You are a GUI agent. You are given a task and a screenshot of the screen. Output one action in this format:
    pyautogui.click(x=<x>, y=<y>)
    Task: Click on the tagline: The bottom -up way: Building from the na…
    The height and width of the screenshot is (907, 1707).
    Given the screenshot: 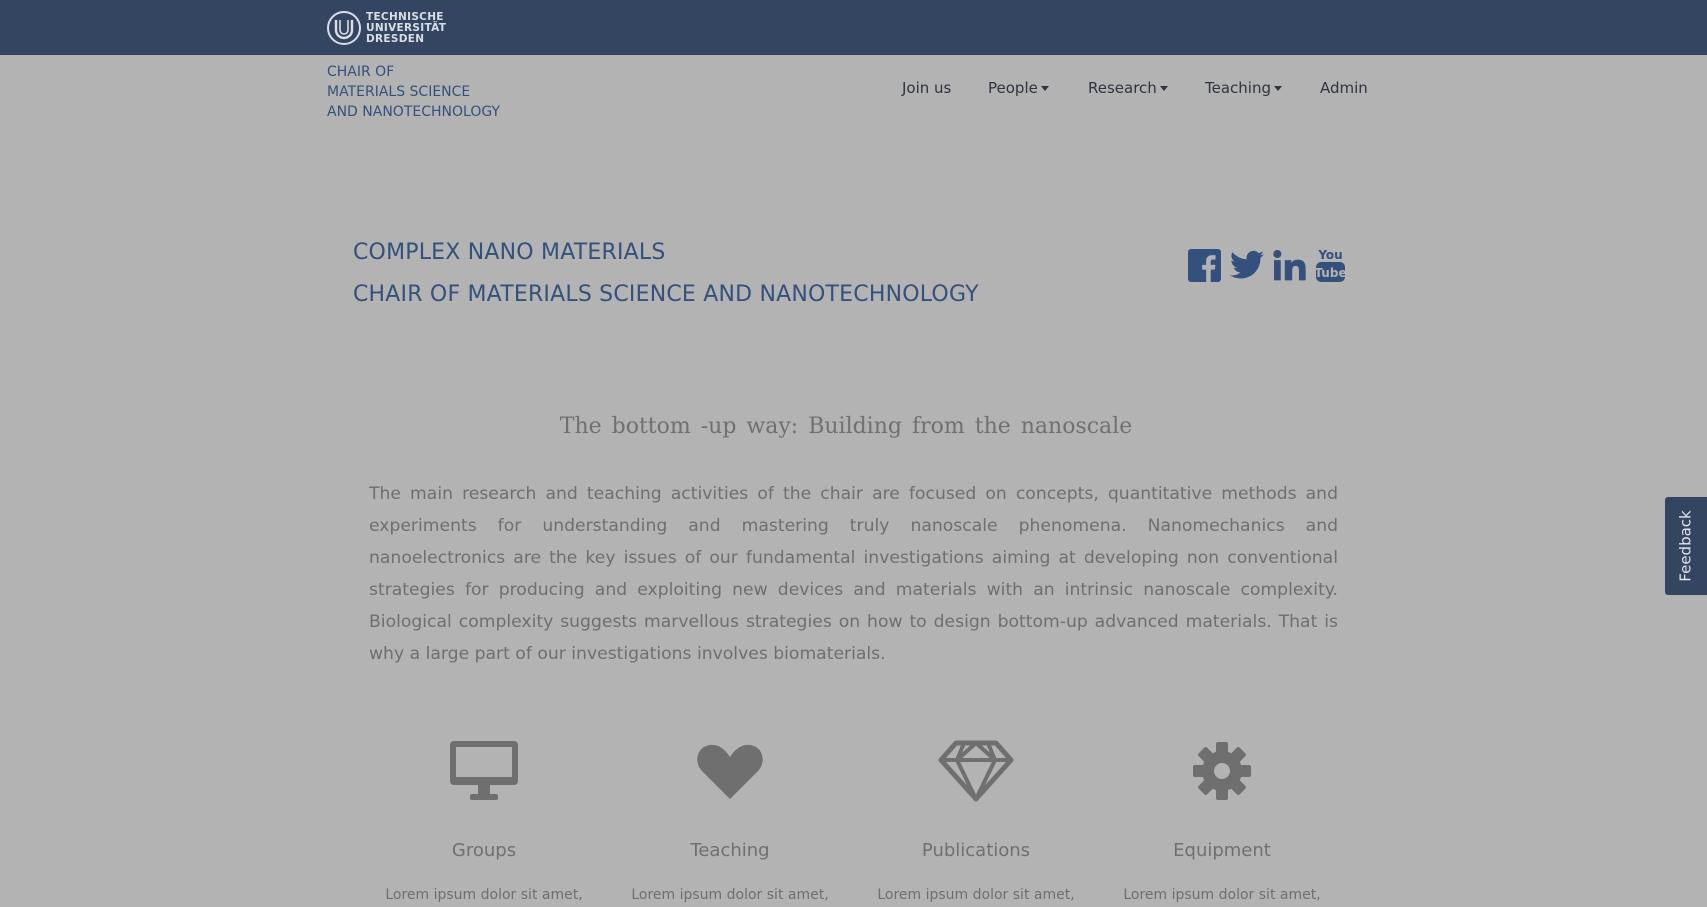 What is the action you would take?
    pyautogui.click(x=846, y=426)
    